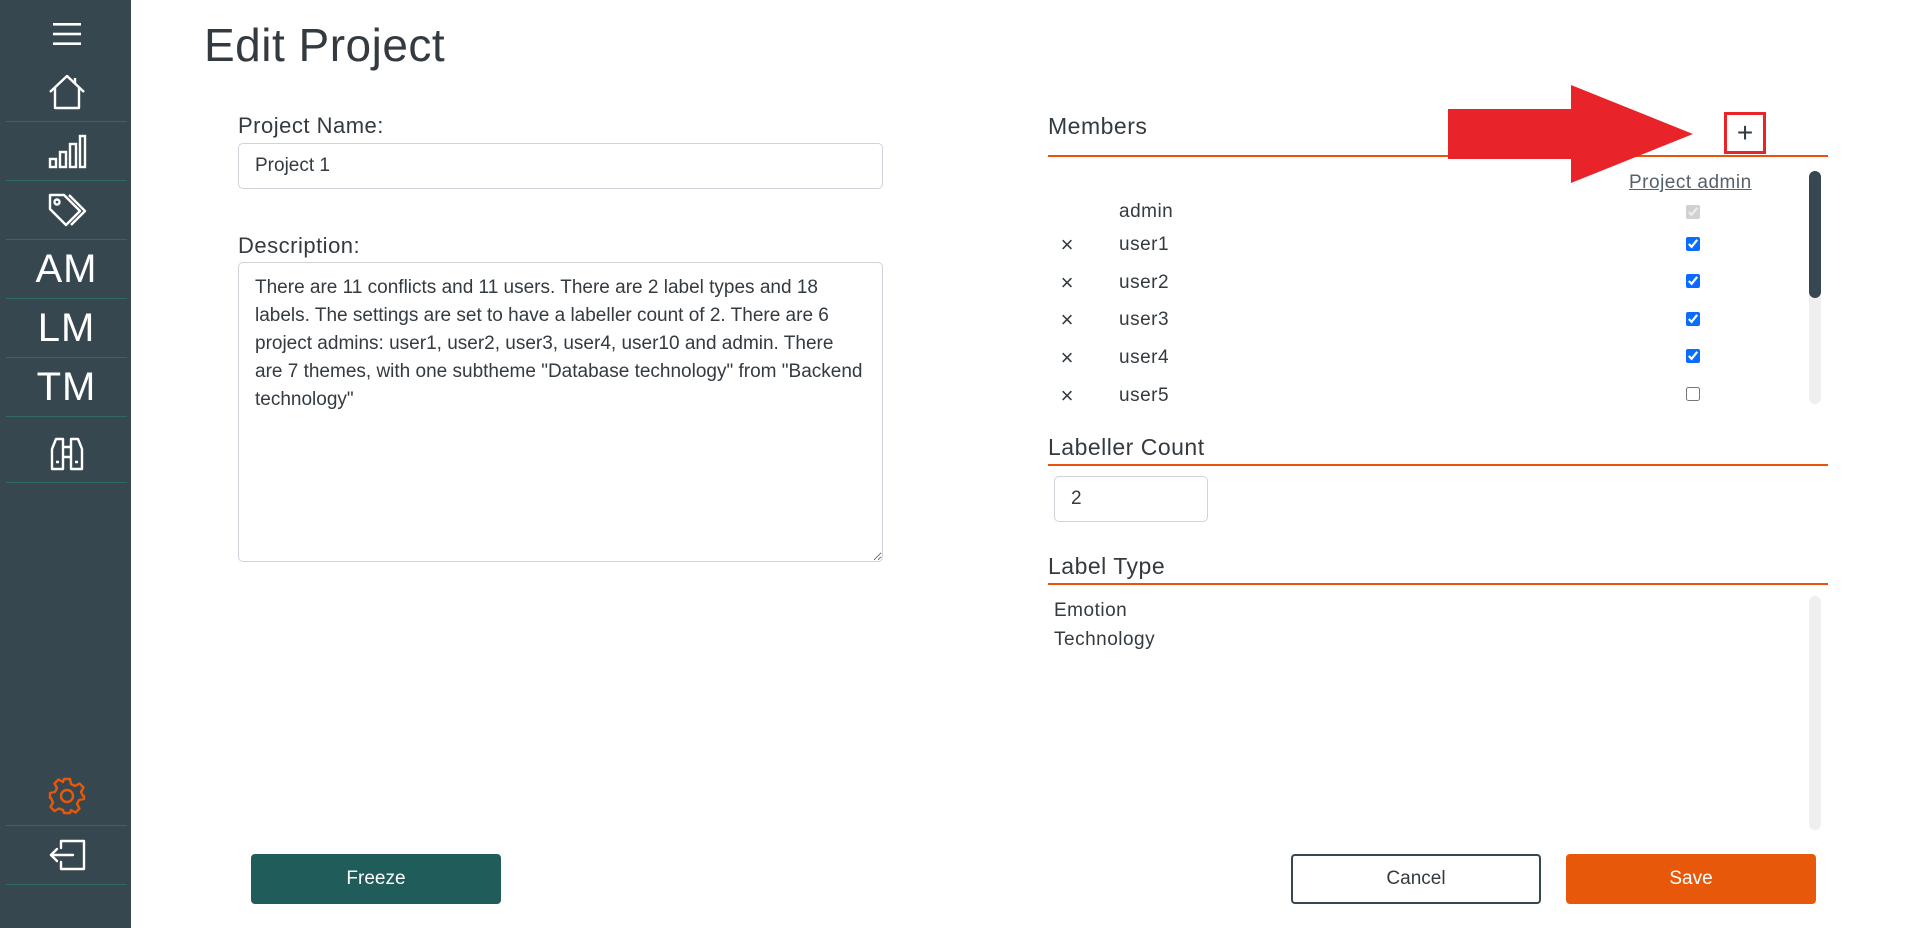  I want to click on sidebar-item-logout, so click(66, 855).